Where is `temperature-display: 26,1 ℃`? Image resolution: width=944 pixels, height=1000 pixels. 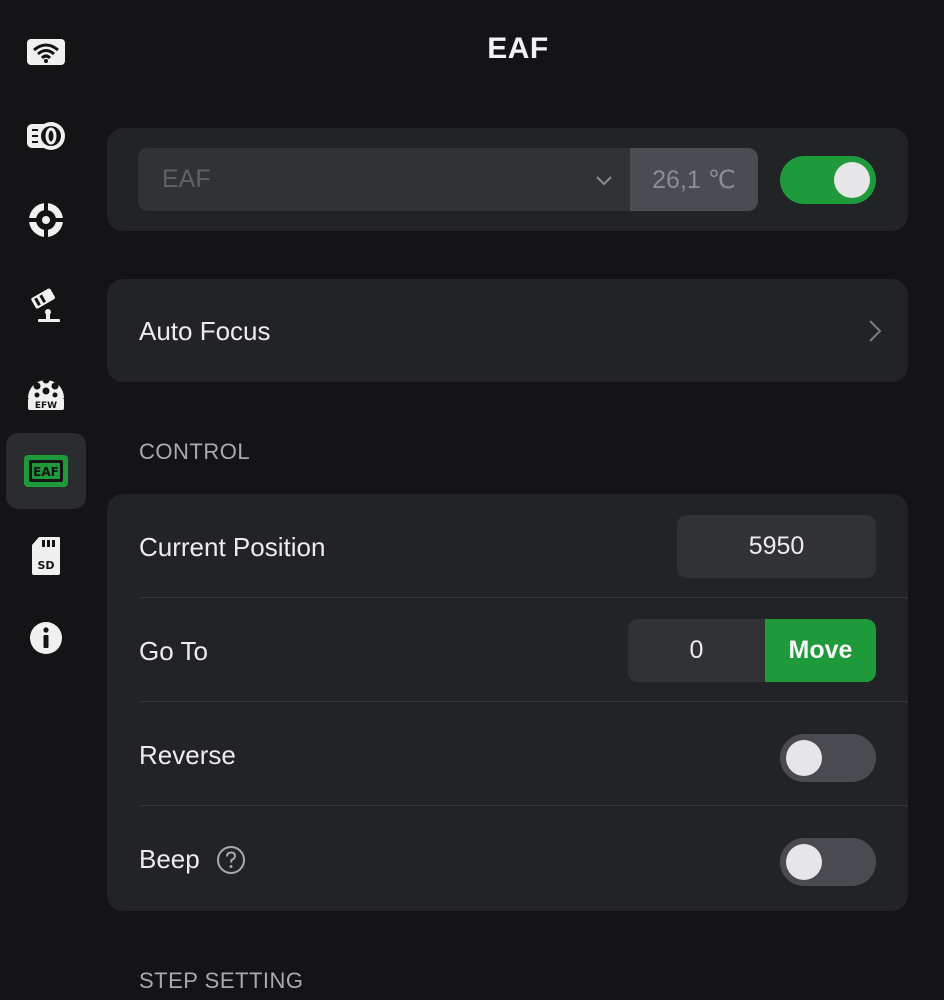 temperature-display: 26,1 ℃ is located at coordinates (694, 179).